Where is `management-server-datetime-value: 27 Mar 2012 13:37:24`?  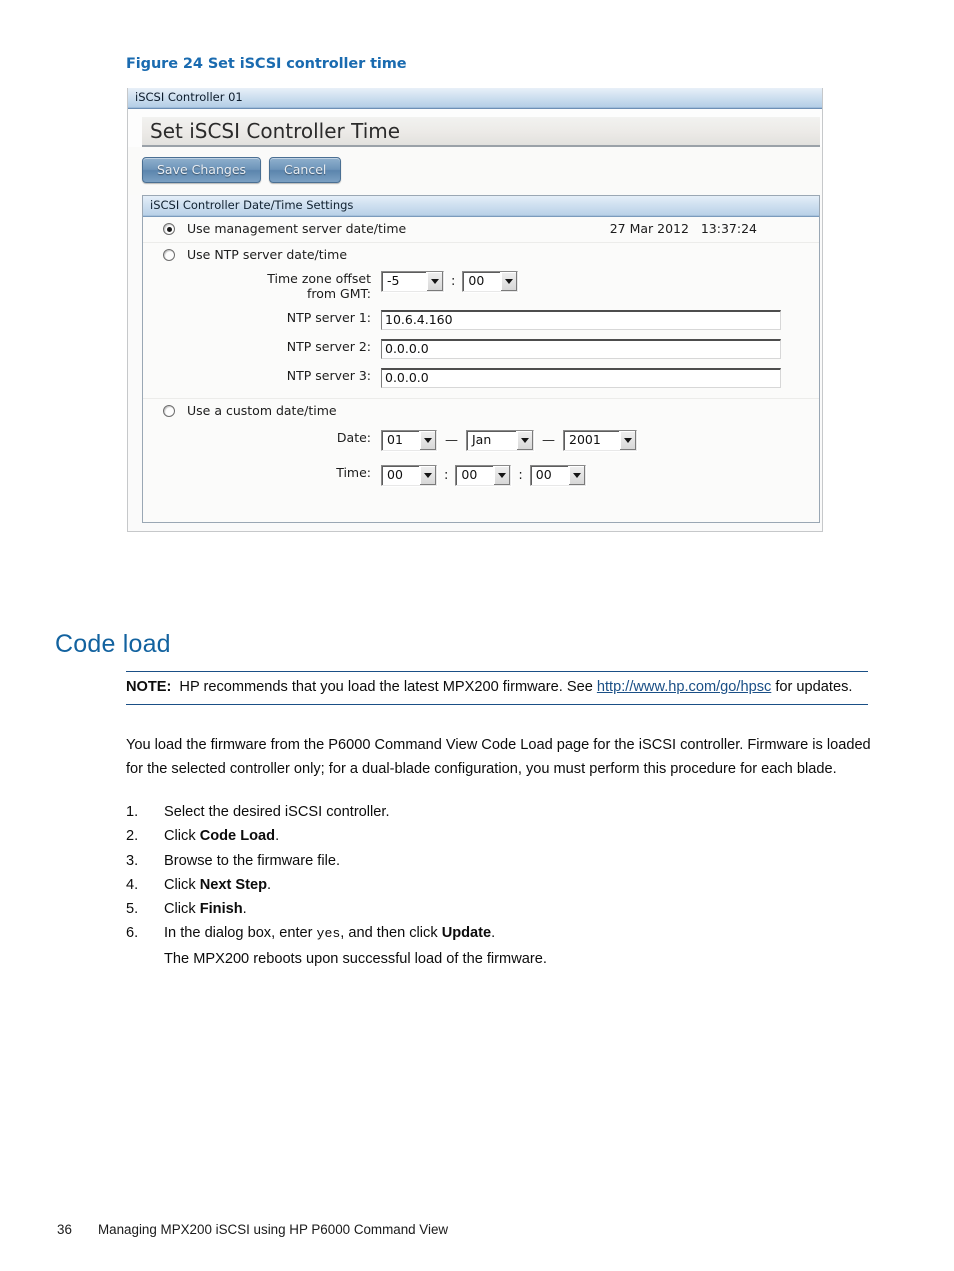 management-server-datetime-value: 27 Mar 2012 13:37:24 is located at coordinates (683, 228).